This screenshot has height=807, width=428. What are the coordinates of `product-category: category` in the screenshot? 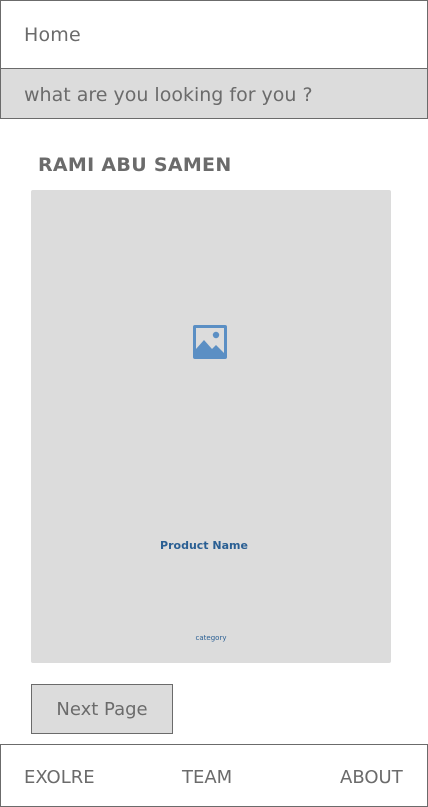 It's located at (211, 638).